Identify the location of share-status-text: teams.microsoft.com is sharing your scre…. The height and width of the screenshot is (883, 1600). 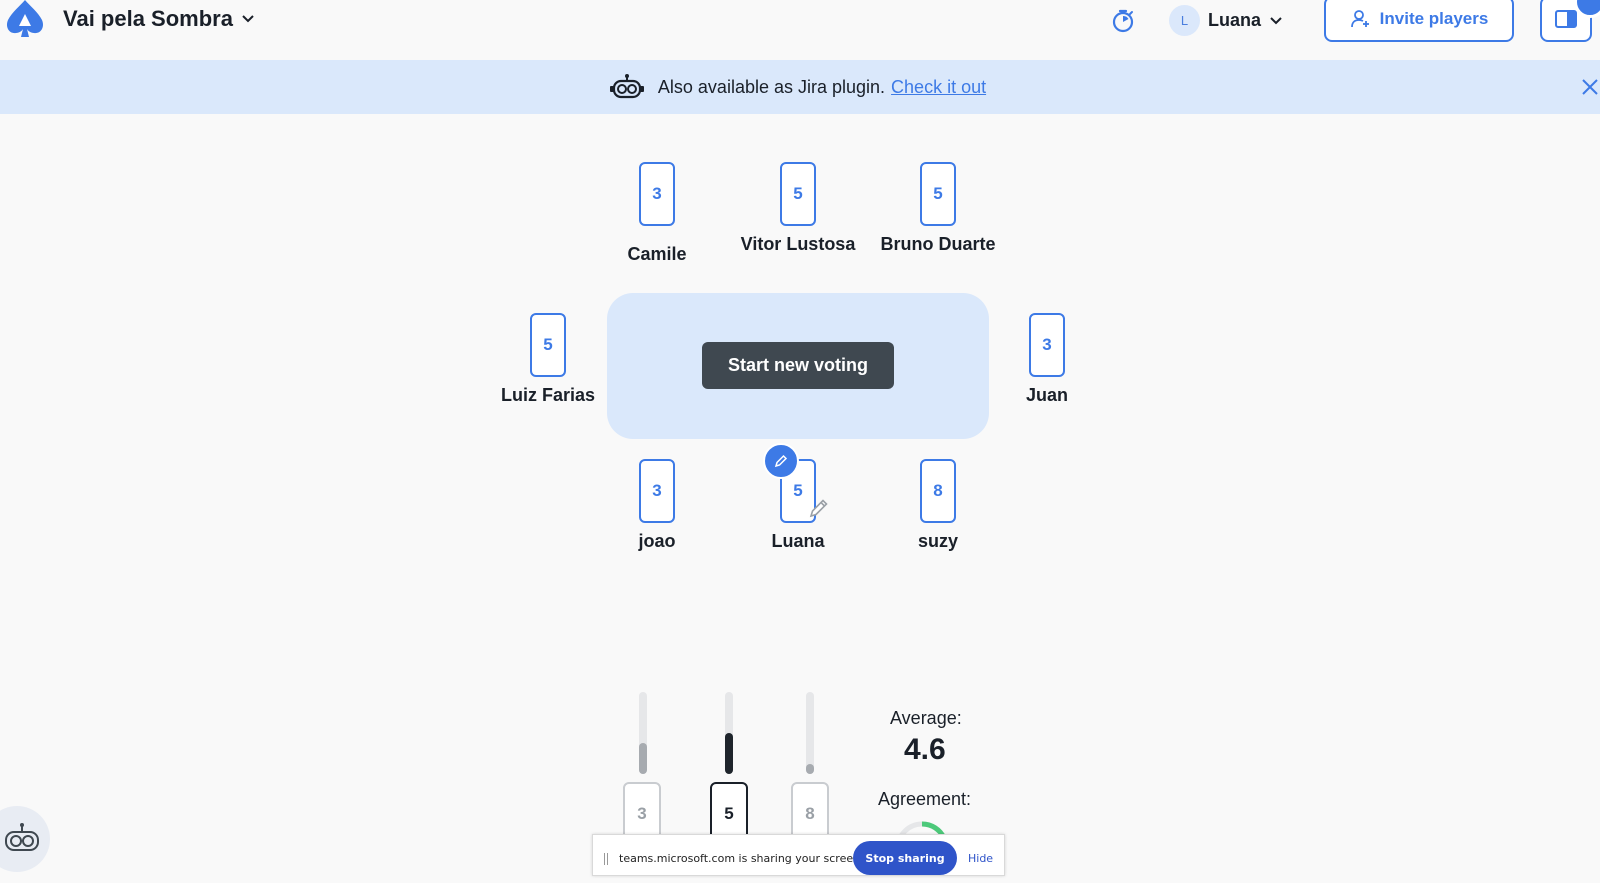
(741, 858).